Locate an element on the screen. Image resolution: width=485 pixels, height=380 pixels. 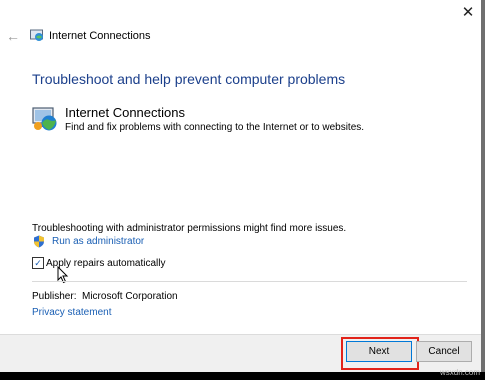
checkmark-icon: ✓ is located at coordinates (38, 262).